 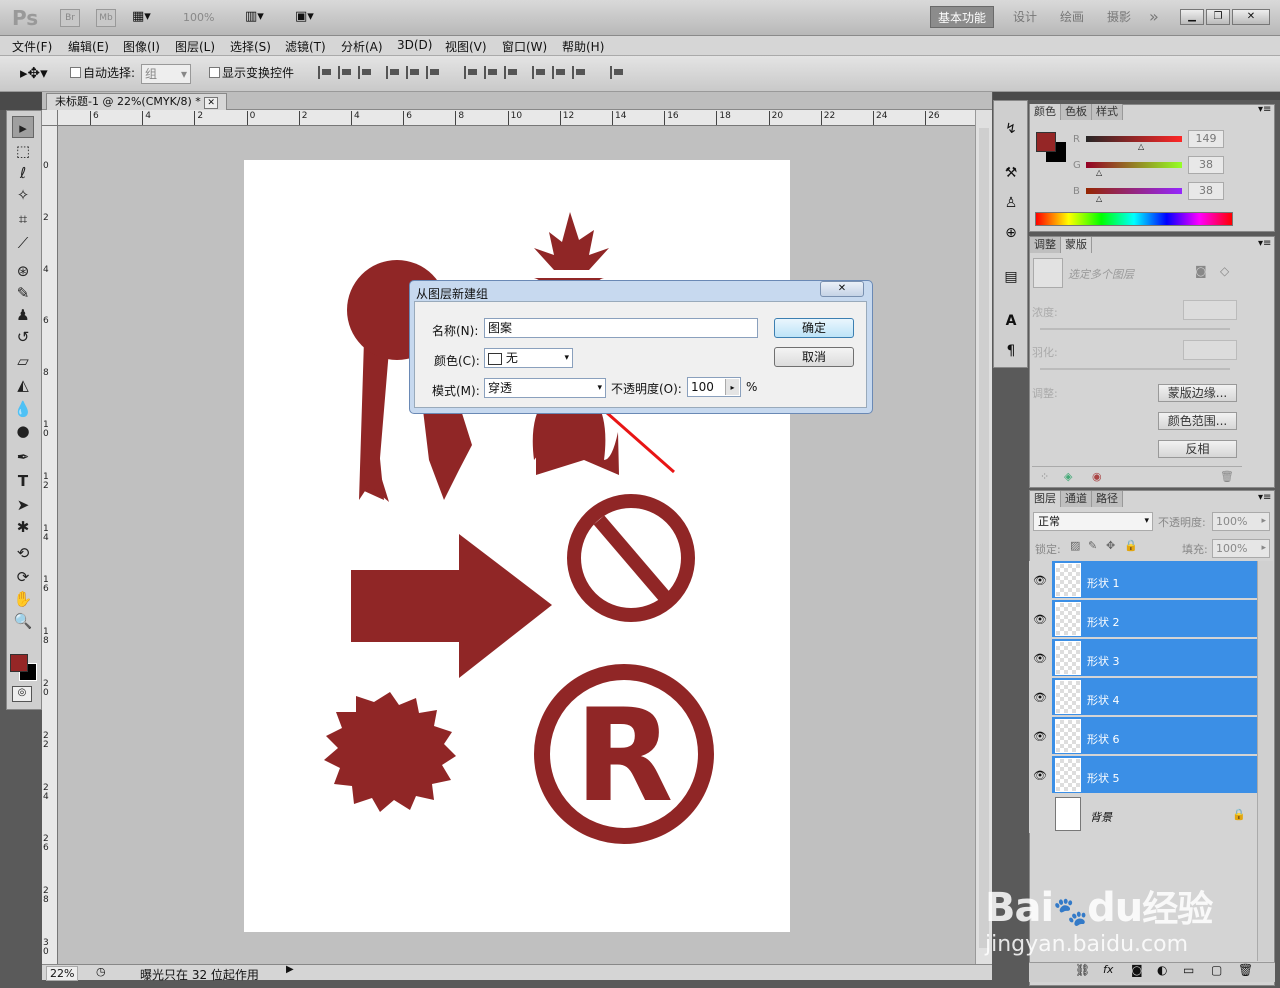 I want to click on delete-mask-icon: 🗑, so click(x=1227, y=476).